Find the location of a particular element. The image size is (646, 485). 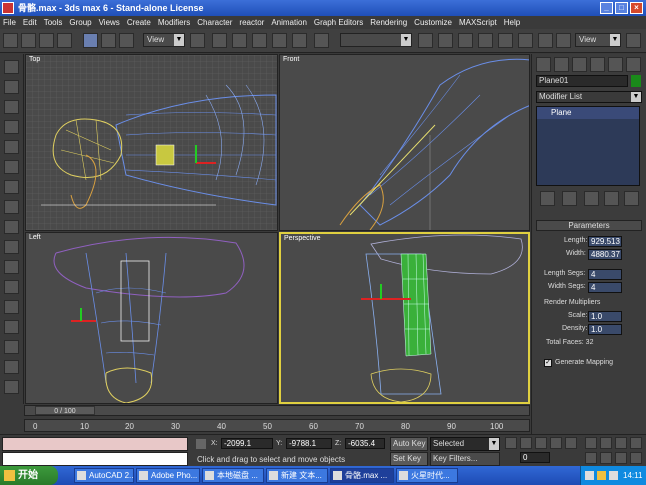

zoom-icon is located at coordinates (591, 443).